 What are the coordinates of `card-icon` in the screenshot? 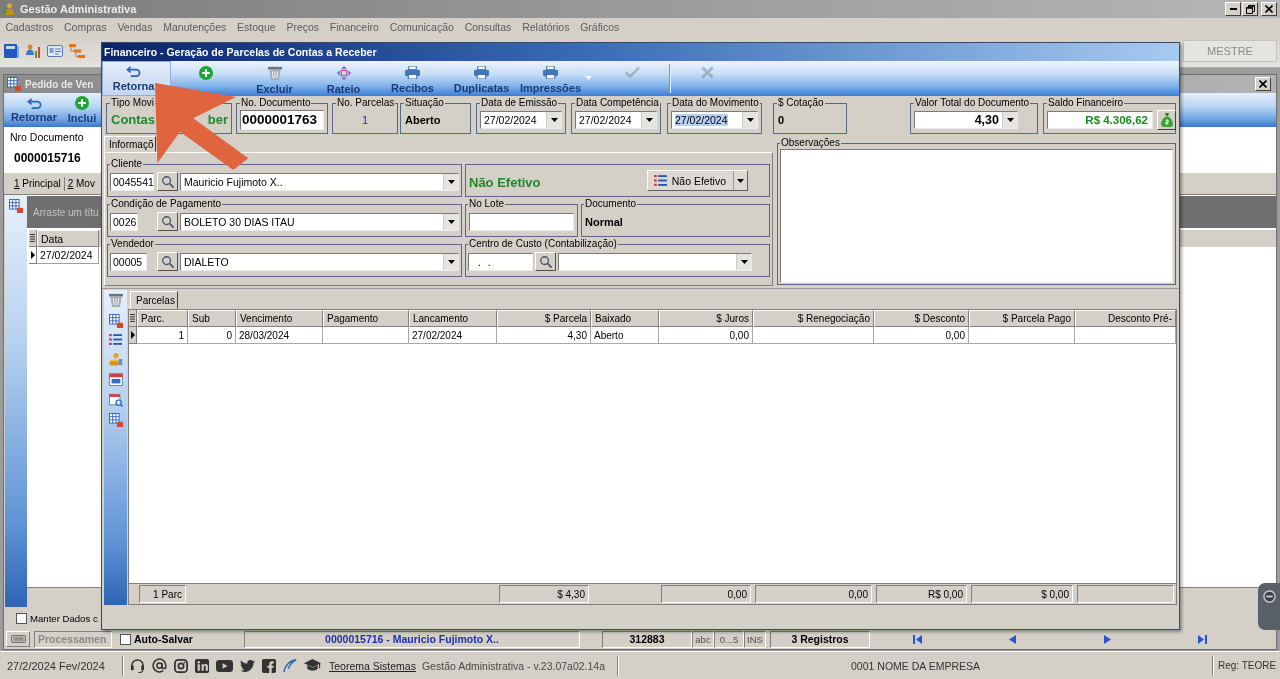 It's located at (55, 50).